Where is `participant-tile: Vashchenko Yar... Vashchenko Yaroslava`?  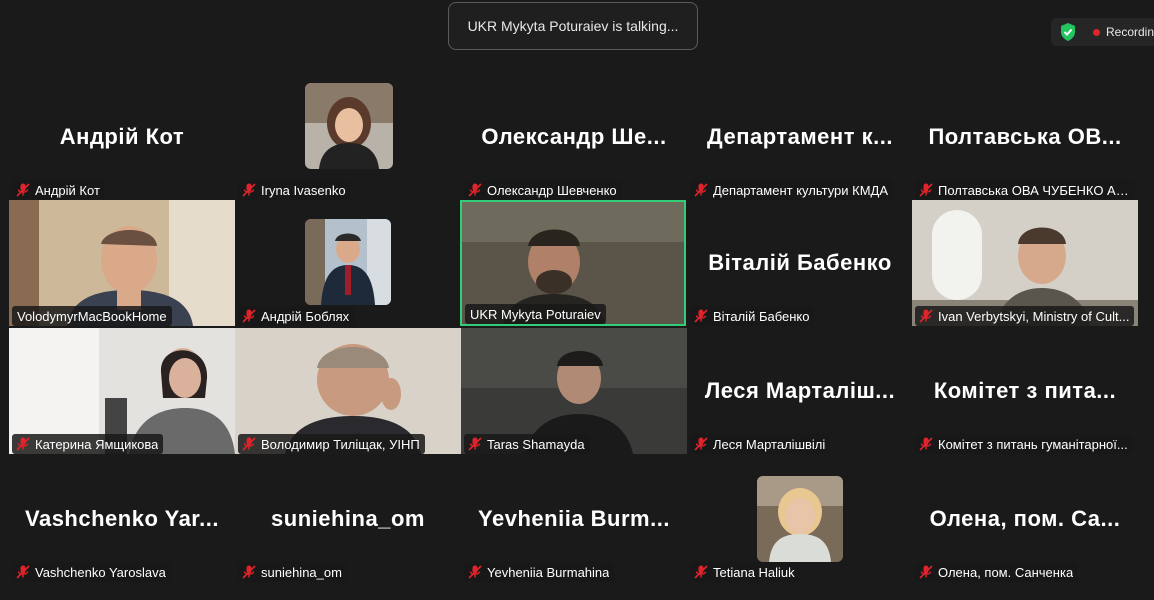 participant-tile: Vashchenko Yar... Vashchenko Yaroslava is located at coordinates (122, 519).